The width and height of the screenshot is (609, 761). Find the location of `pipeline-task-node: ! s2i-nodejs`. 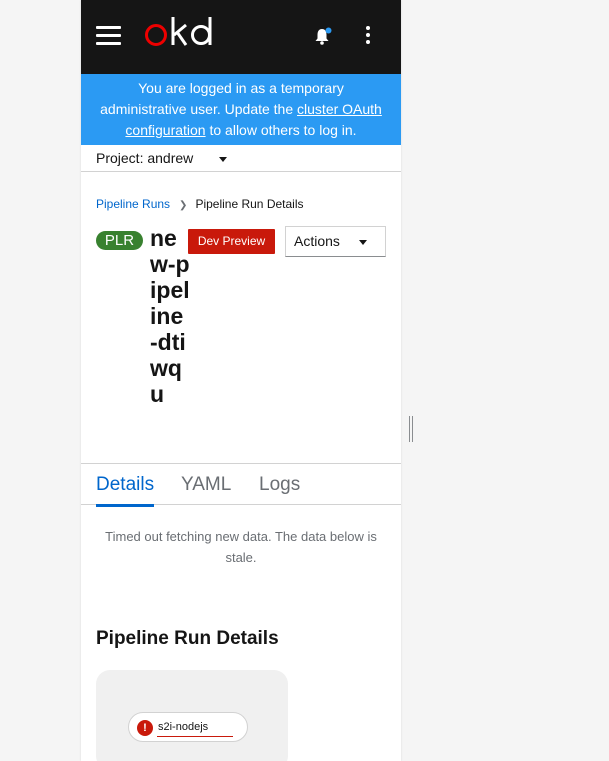

pipeline-task-node: ! s2i-nodejs is located at coordinates (188, 727).